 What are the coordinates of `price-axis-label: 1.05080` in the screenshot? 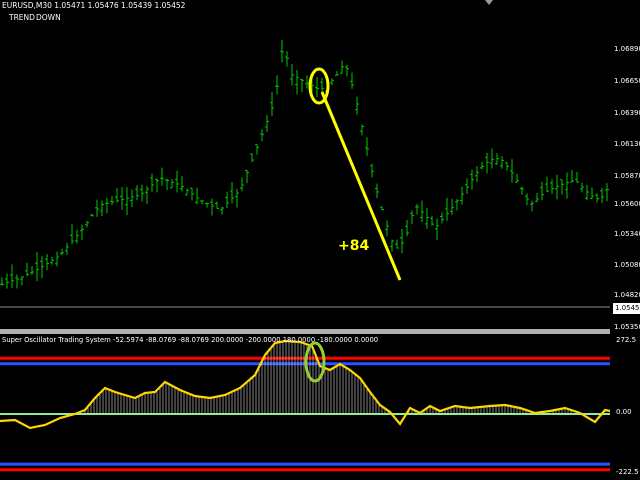 It's located at (627, 265).